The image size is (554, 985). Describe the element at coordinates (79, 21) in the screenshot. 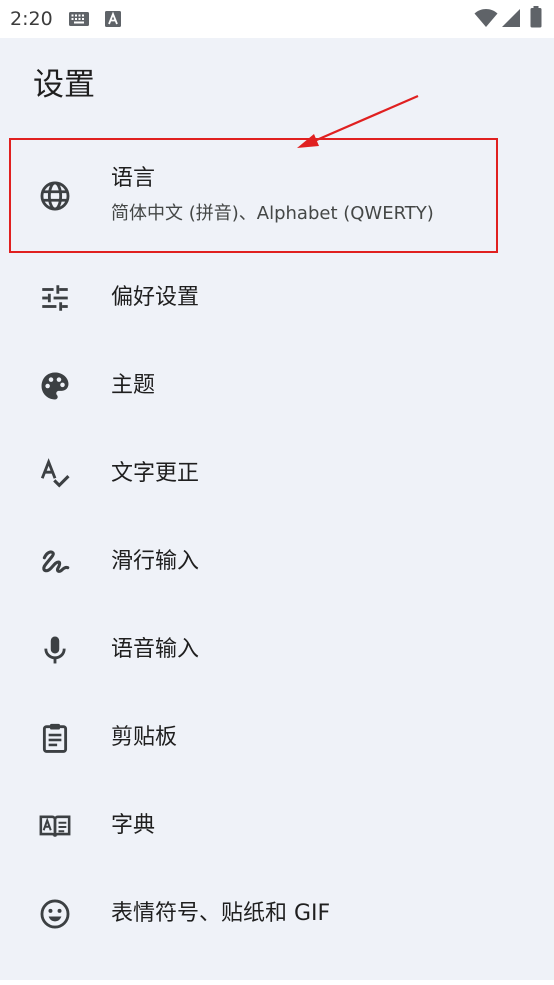

I see `keyboard-icon` at that location.